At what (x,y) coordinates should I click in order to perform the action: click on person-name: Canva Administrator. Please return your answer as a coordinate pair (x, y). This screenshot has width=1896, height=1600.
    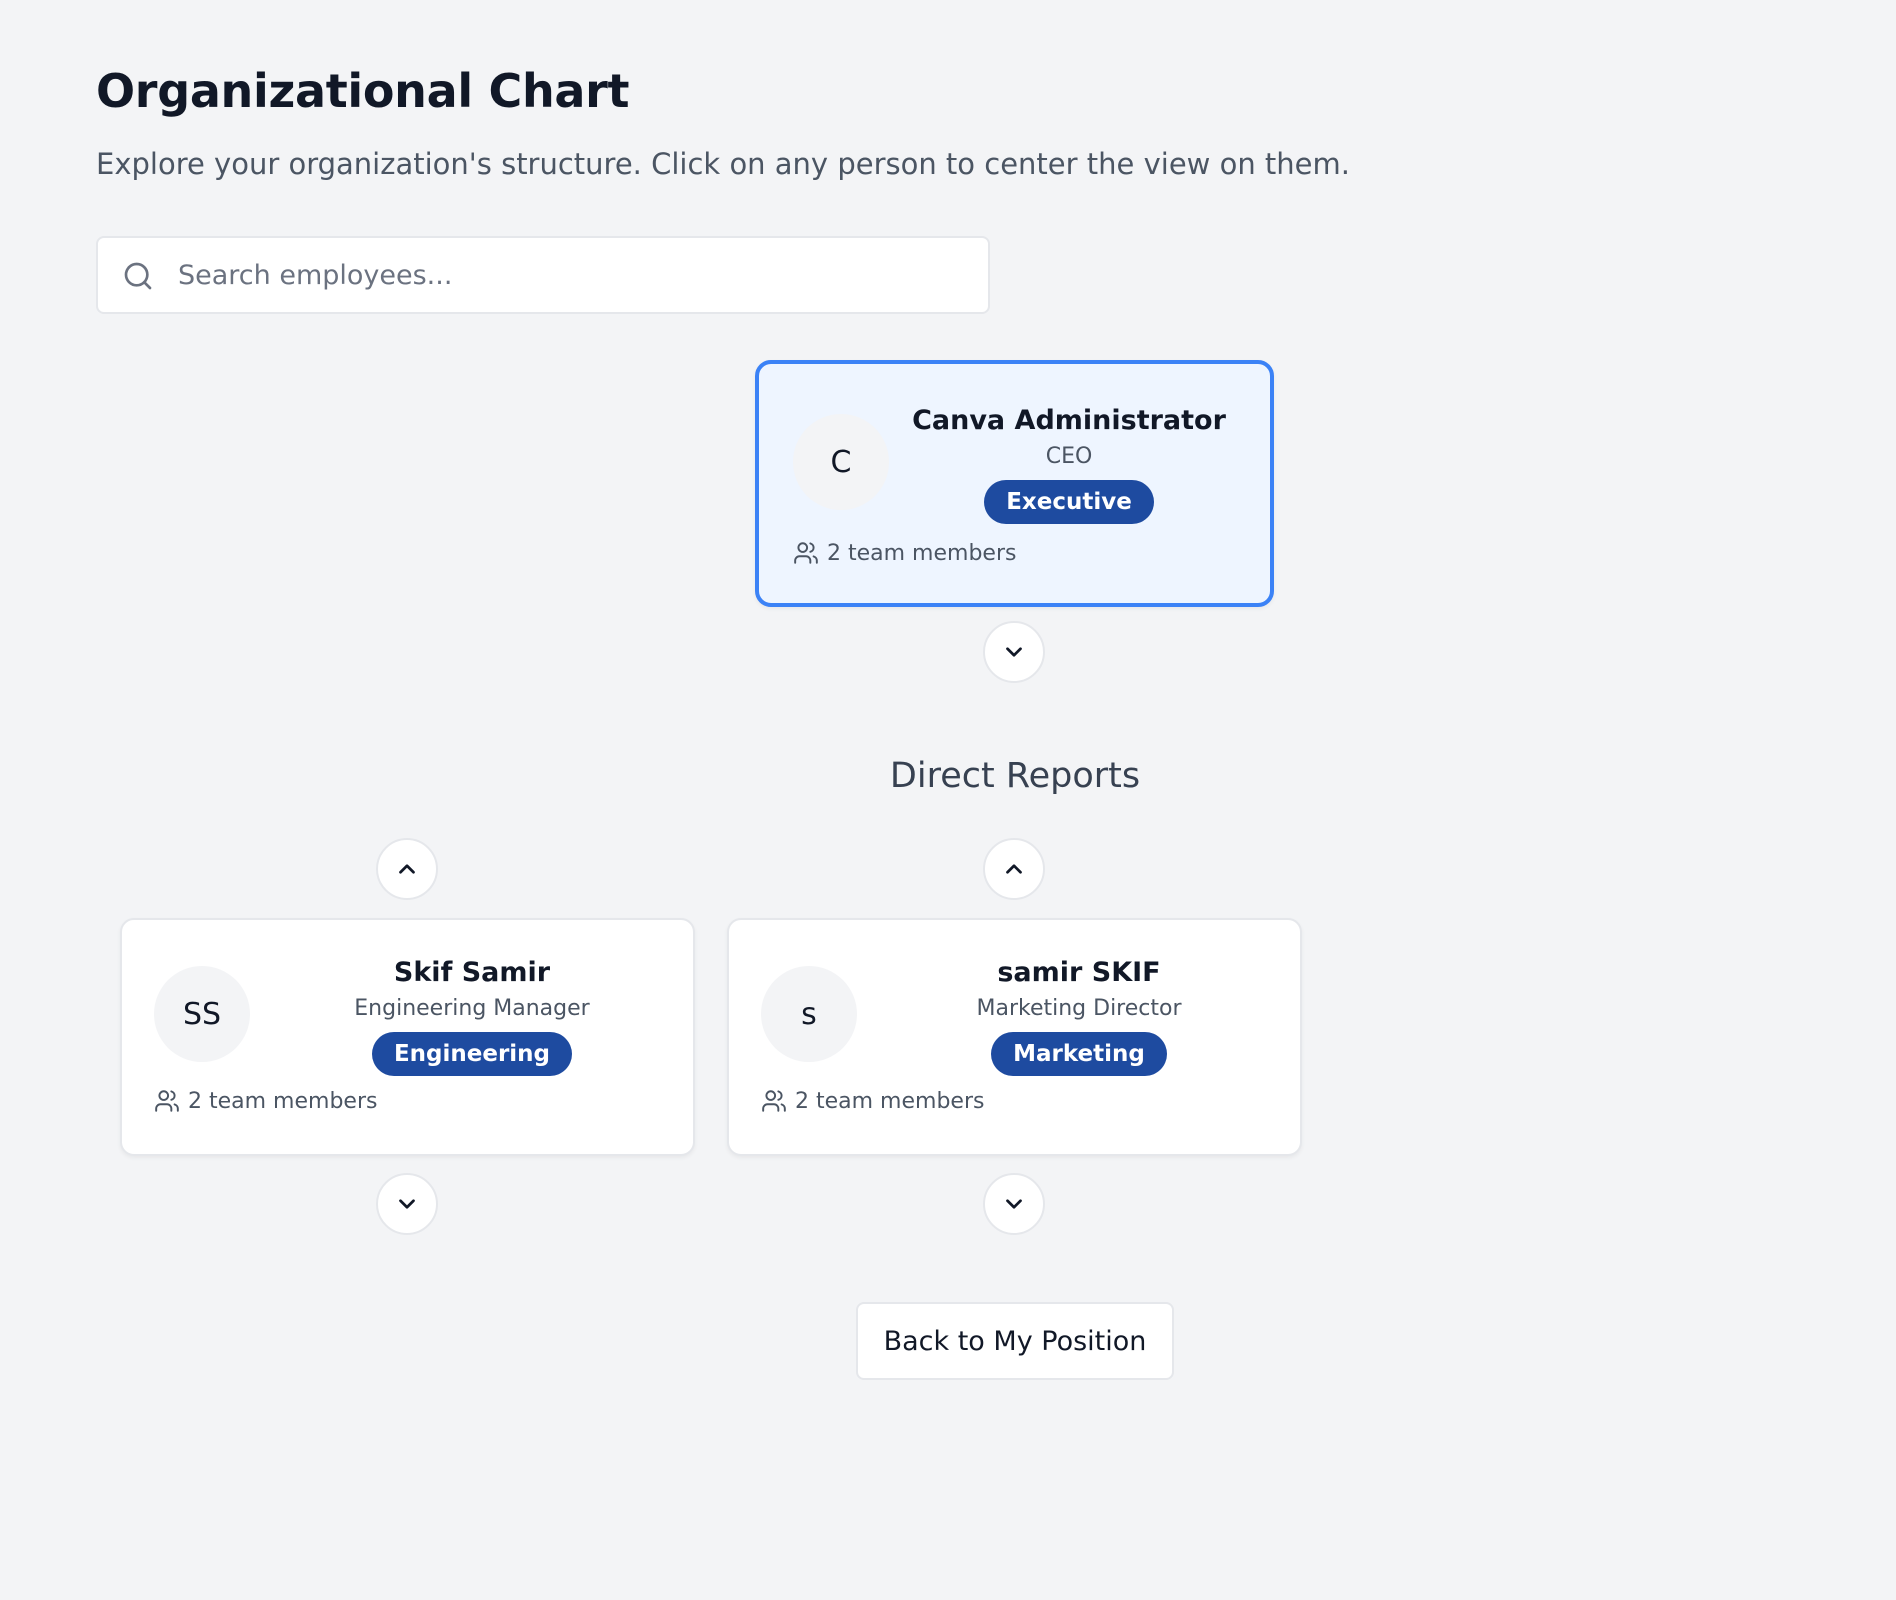
    Looking at the image, I should click on (1069, 420).